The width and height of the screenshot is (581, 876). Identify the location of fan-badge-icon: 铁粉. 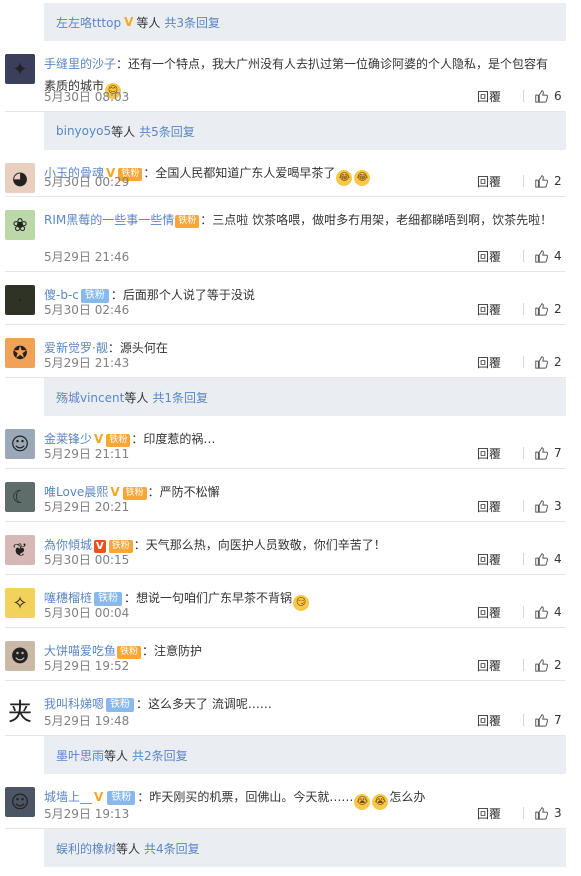
(187, 221).